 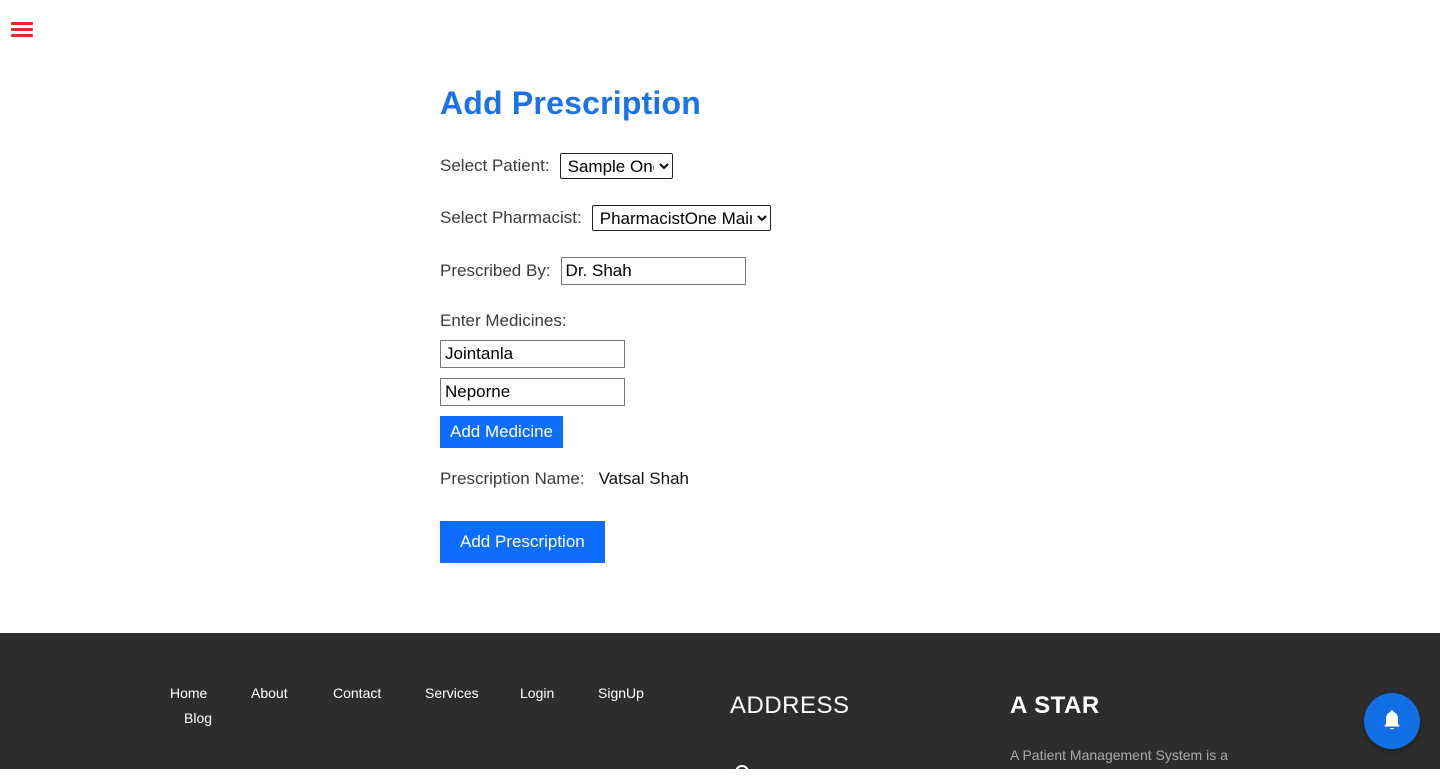 I want to click on add-prescription-button: Add Prescription, so click(x=522, y=542).